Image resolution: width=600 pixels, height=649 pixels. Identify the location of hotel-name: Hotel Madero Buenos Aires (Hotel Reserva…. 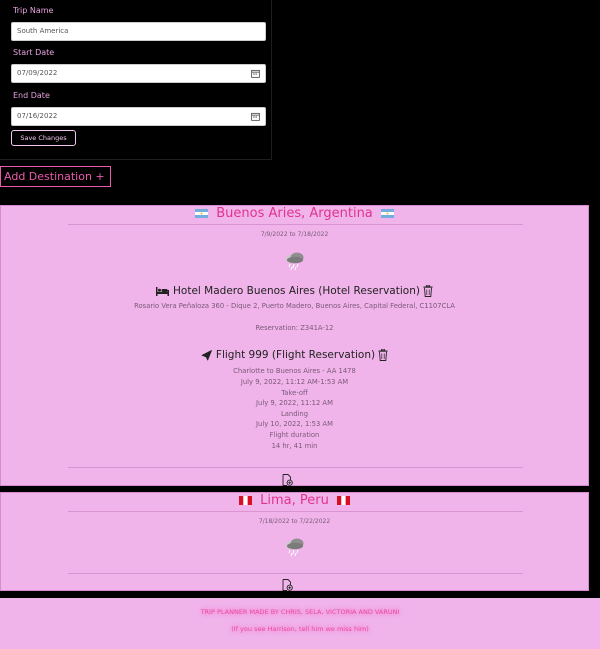
(296, 291).